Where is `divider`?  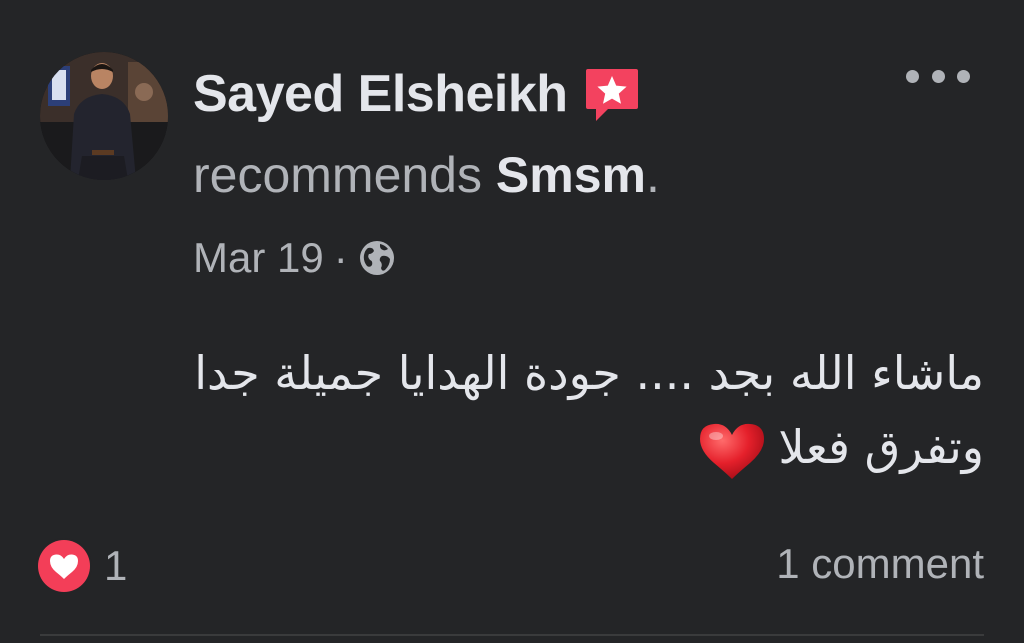
divider is located at coordinates (512, 635).